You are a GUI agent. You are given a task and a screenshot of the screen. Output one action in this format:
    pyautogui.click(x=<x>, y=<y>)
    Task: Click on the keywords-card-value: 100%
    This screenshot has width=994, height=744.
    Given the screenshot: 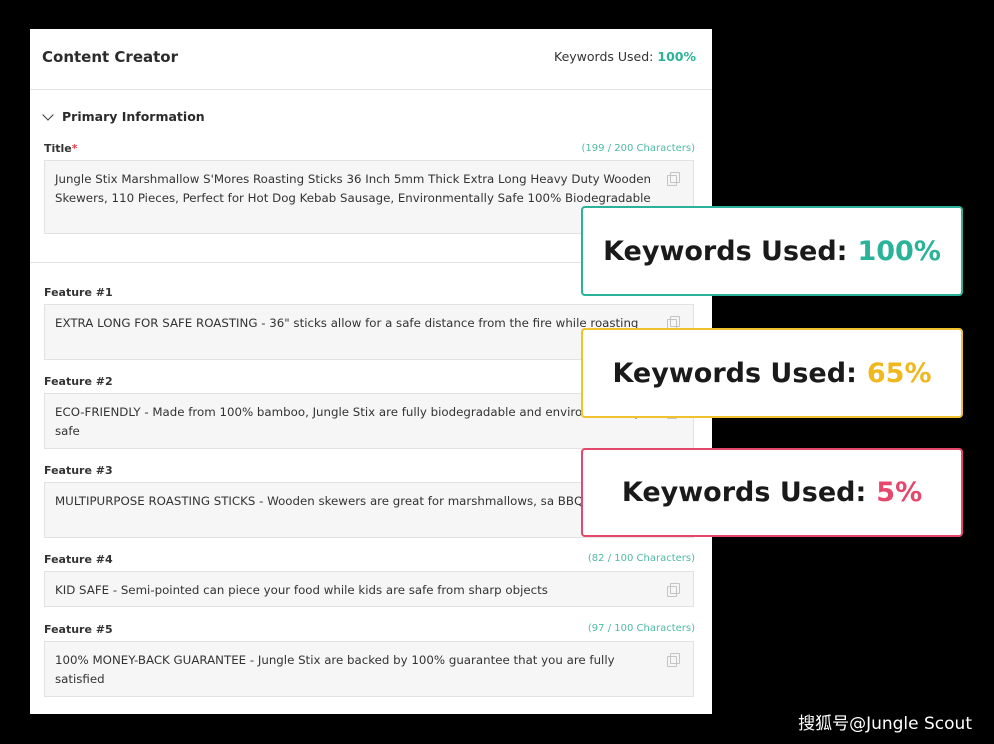 What is the action you would take?
    pyautogui.click(x=899, y=251)
    